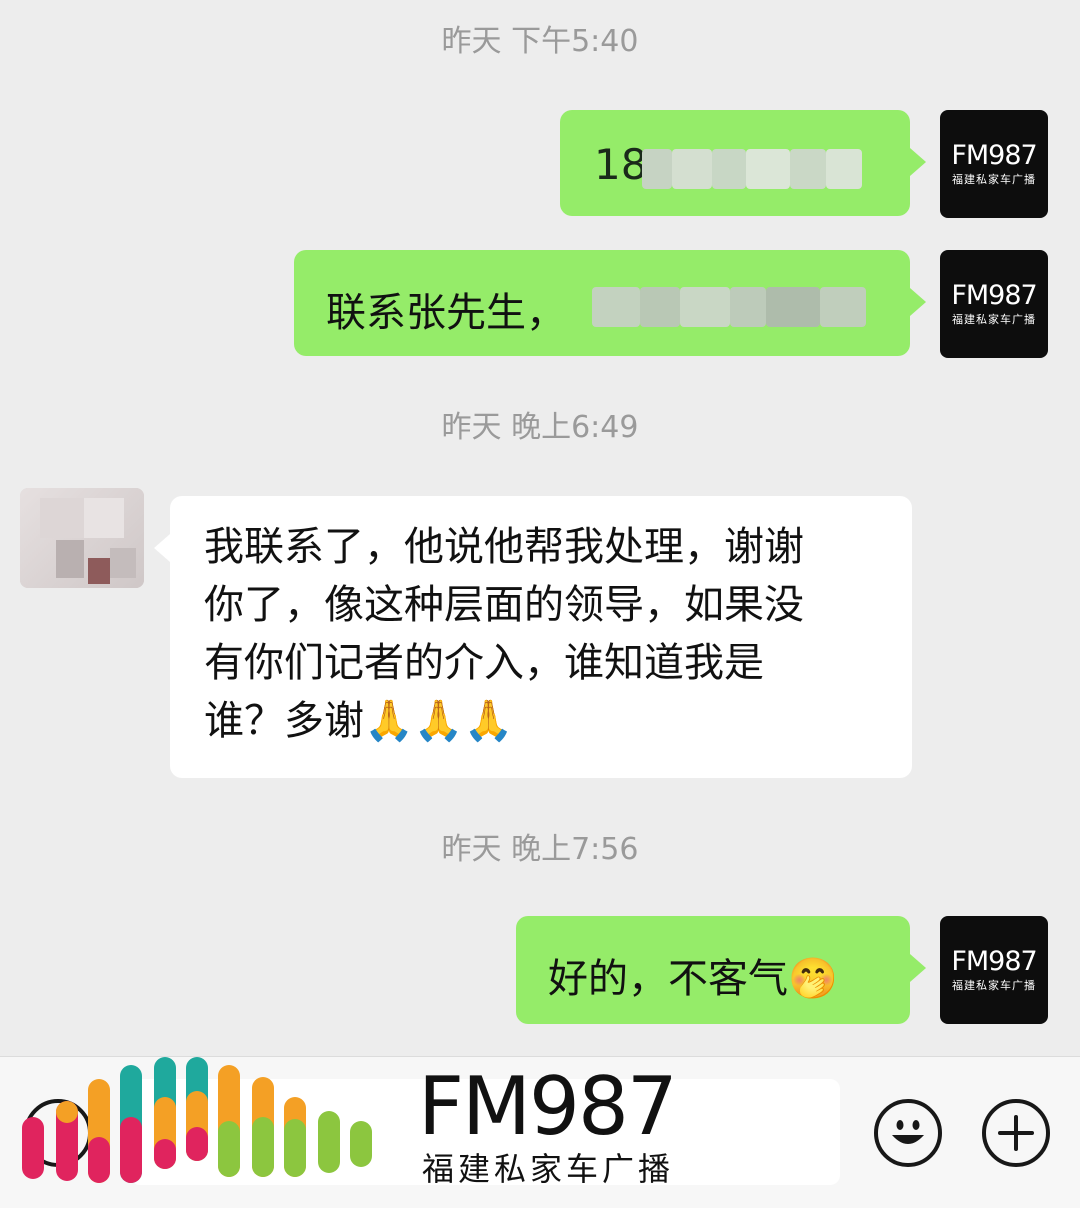 This screenshot has height=1208, width=1080. What do you see at coordinates (359, 721) in the screenshot?
I see `message-line: 谁？多谢🙏🙏🙏` at bounding box center [359, 721].